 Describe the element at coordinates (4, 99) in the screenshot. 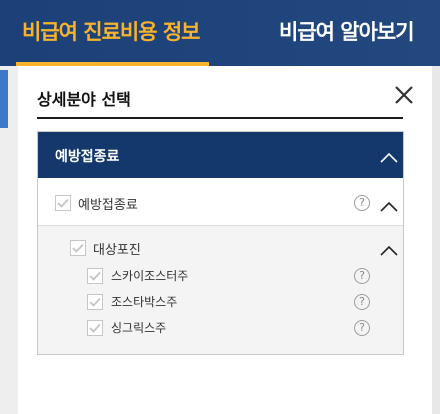

I see `background-accent` at that location.